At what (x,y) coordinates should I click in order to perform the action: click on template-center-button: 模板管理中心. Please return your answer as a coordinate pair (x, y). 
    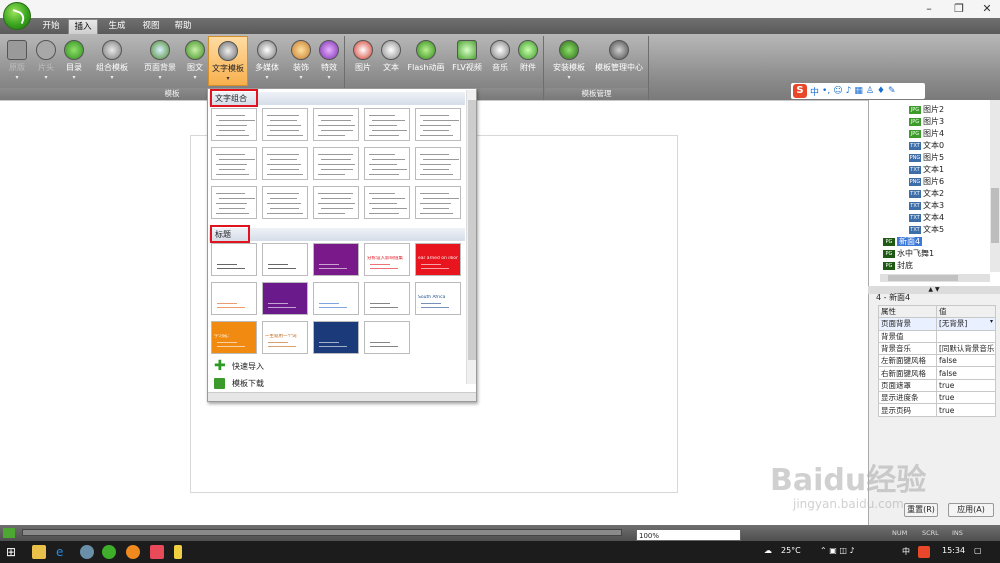
    Looking at the image, I should click on (619, 61).